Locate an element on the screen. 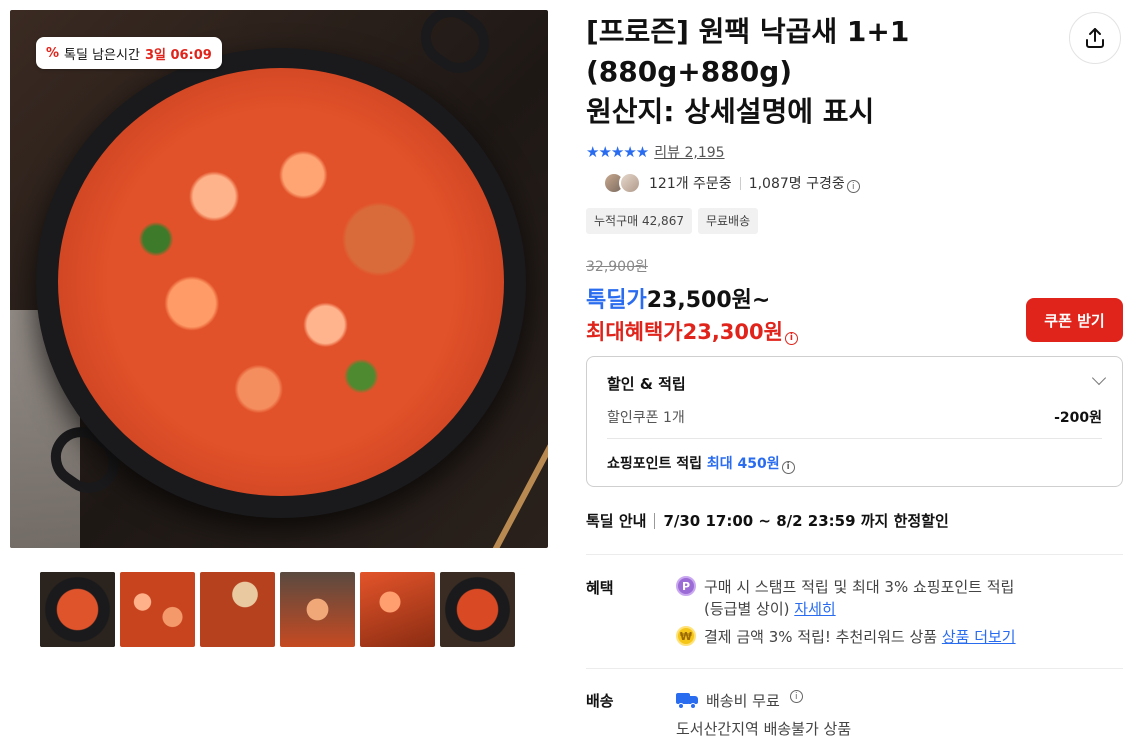 This screenshot has height=746, width=1134. box-header: 할인 & 적립 is located at coordinates (646, 384).